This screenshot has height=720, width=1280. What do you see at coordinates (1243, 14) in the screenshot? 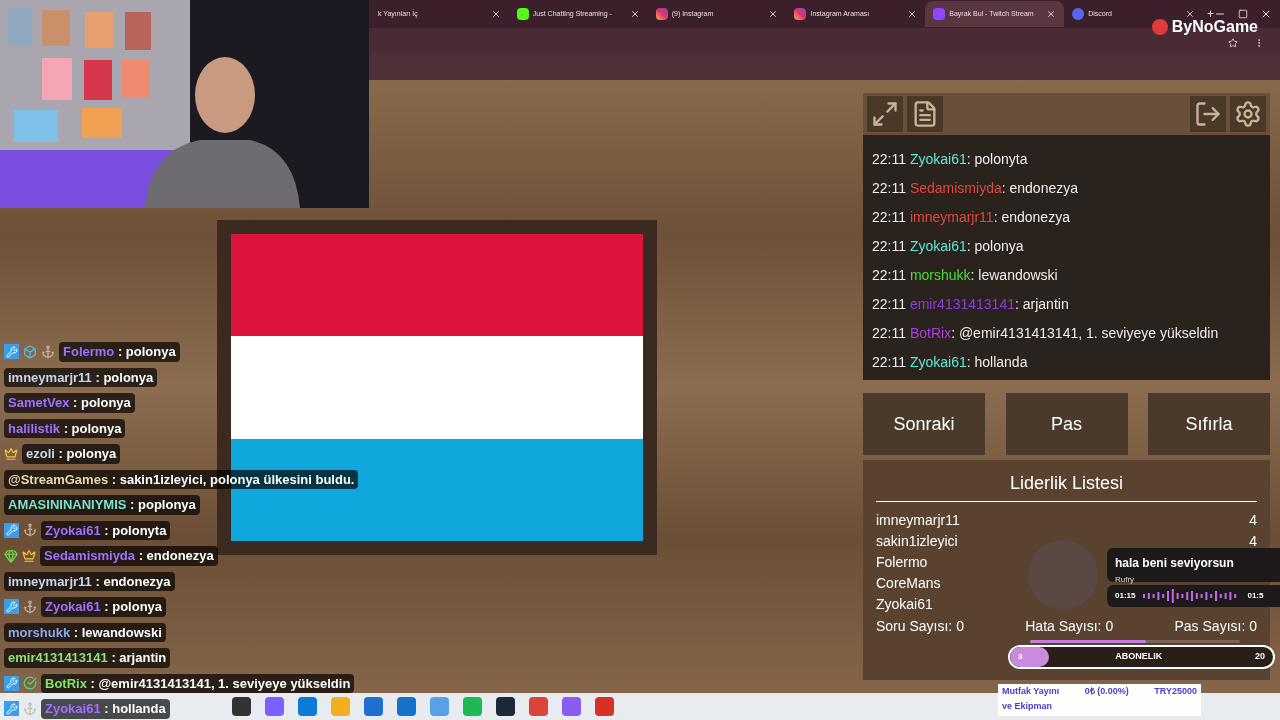
I see `maximize-icon` at bounding box center [1243, 14].